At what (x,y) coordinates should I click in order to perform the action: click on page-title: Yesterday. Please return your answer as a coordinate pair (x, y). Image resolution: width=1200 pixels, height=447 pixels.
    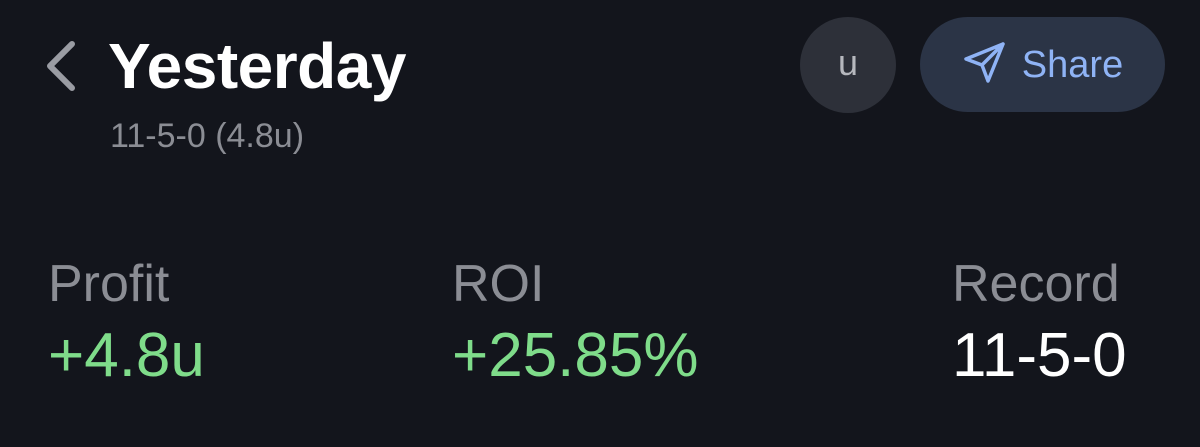
    Looking at the image, I should click on (257, 66).